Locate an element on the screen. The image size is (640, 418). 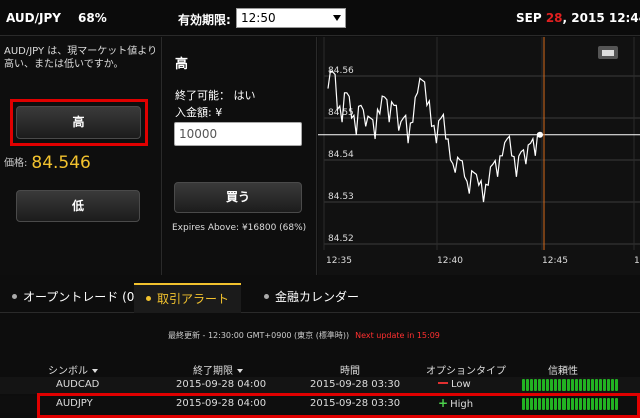
cell-type: Low is located at coordinates (454, 384).